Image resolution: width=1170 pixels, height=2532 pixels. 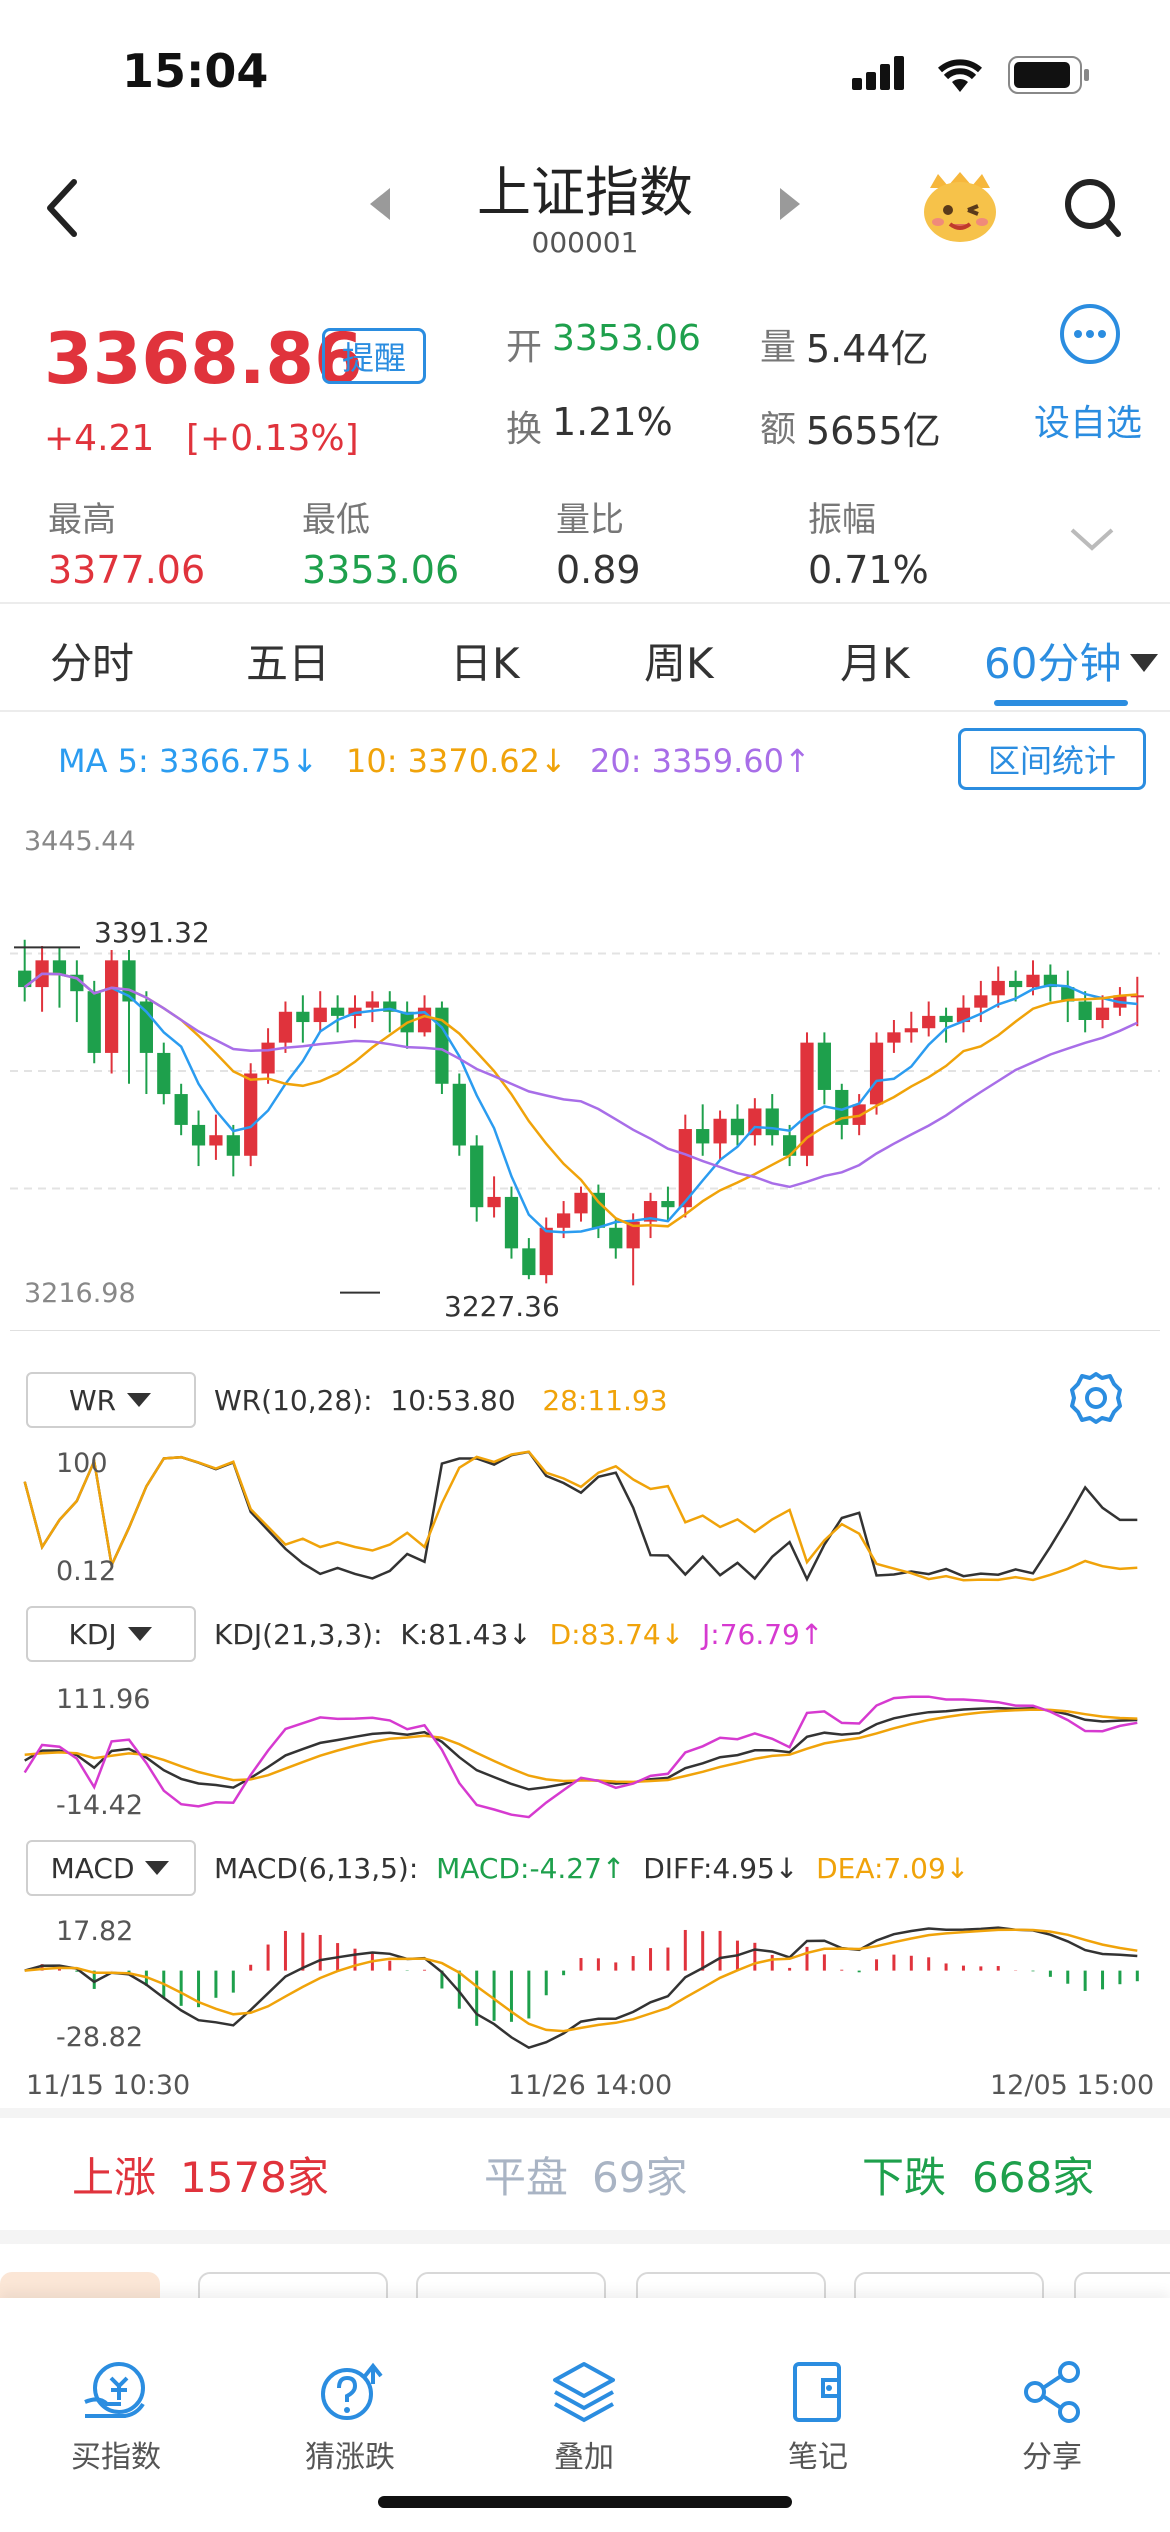 I want to click on wr-v1: 10:53.80, so click(x=453, y=1400).